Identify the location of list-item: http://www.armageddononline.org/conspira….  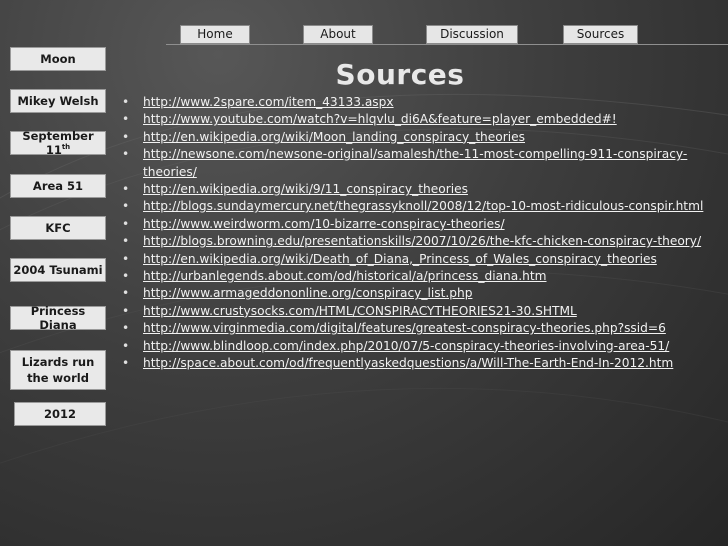
(422, 294).